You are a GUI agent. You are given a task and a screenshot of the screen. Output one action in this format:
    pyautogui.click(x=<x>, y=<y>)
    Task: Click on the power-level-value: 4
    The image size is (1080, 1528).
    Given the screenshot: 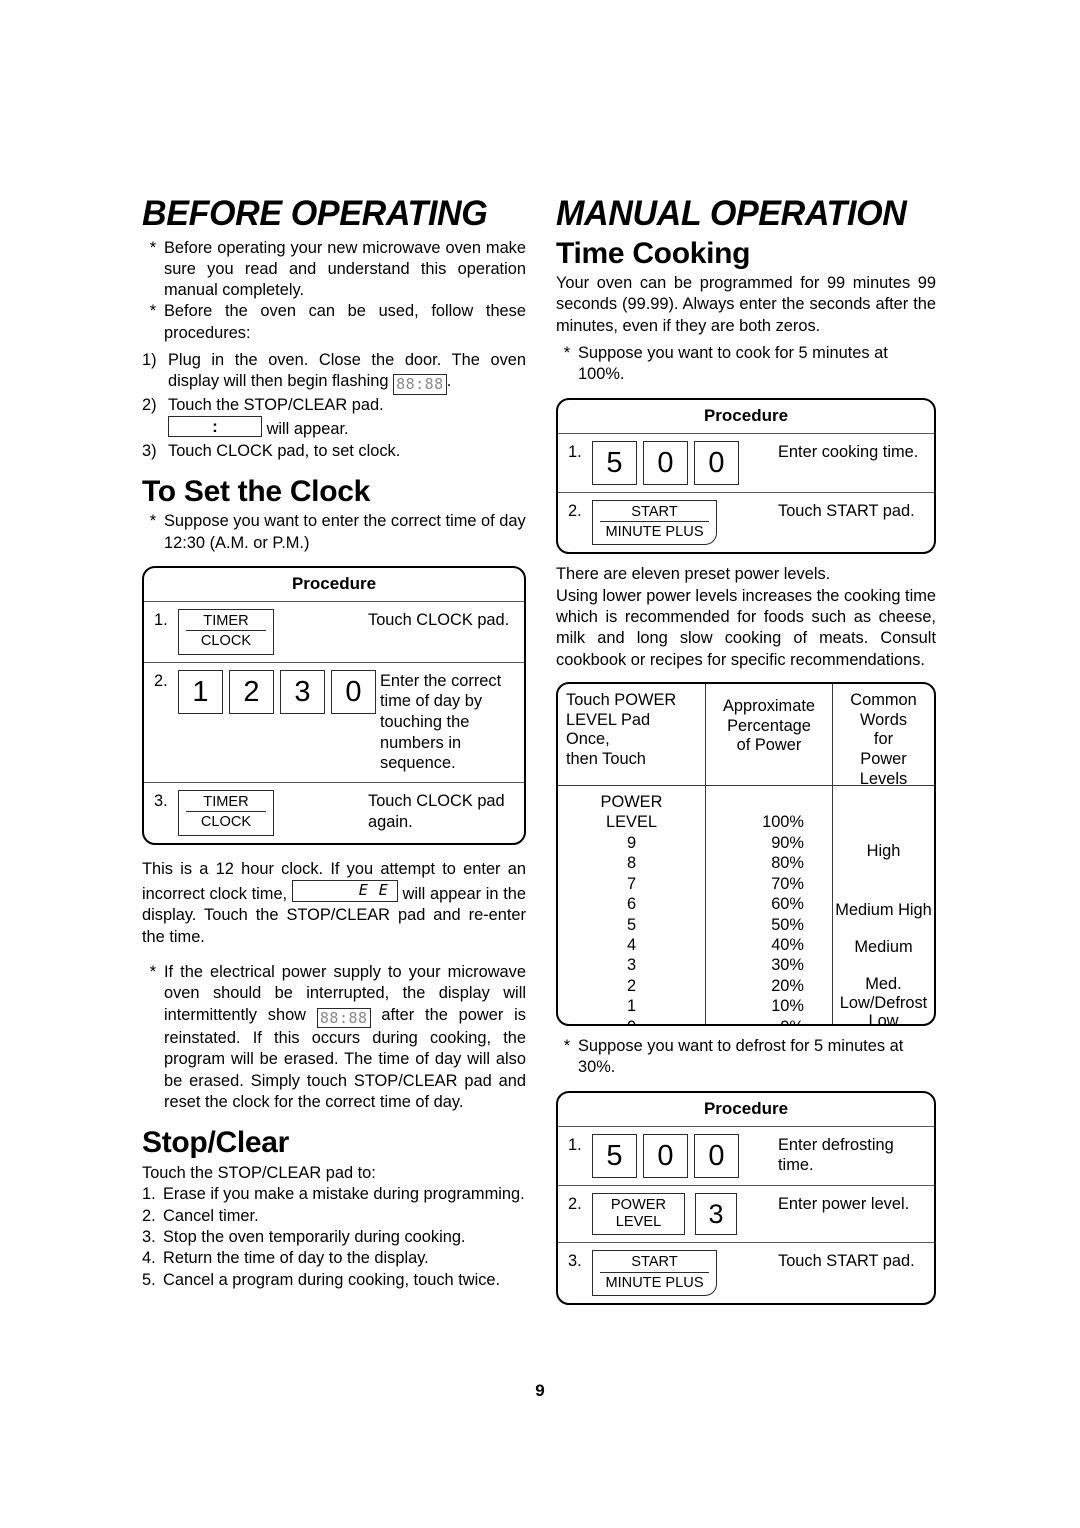 What is the action you would take?
    pyautogui.click(x=631, y=944)
    